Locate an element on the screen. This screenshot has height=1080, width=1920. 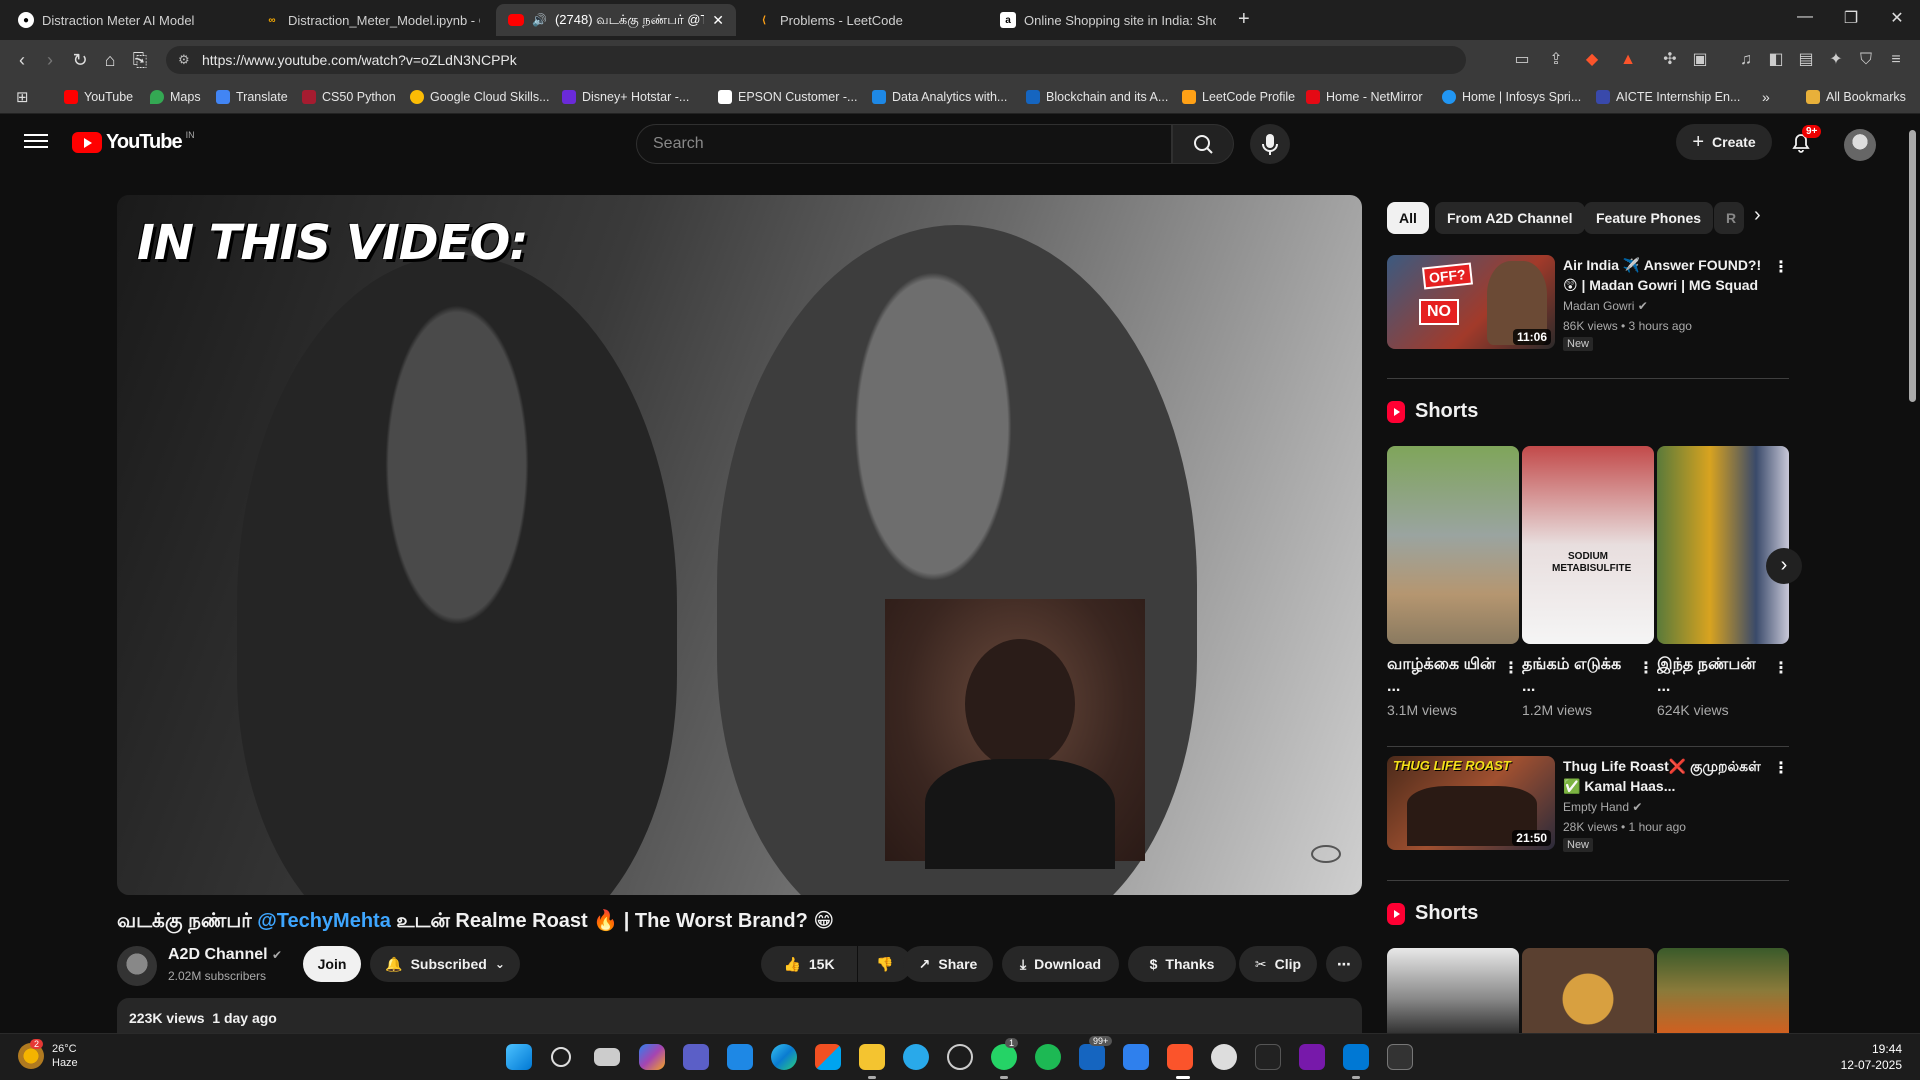
share-button: ↗ Share is located at coordinates (948, 964).